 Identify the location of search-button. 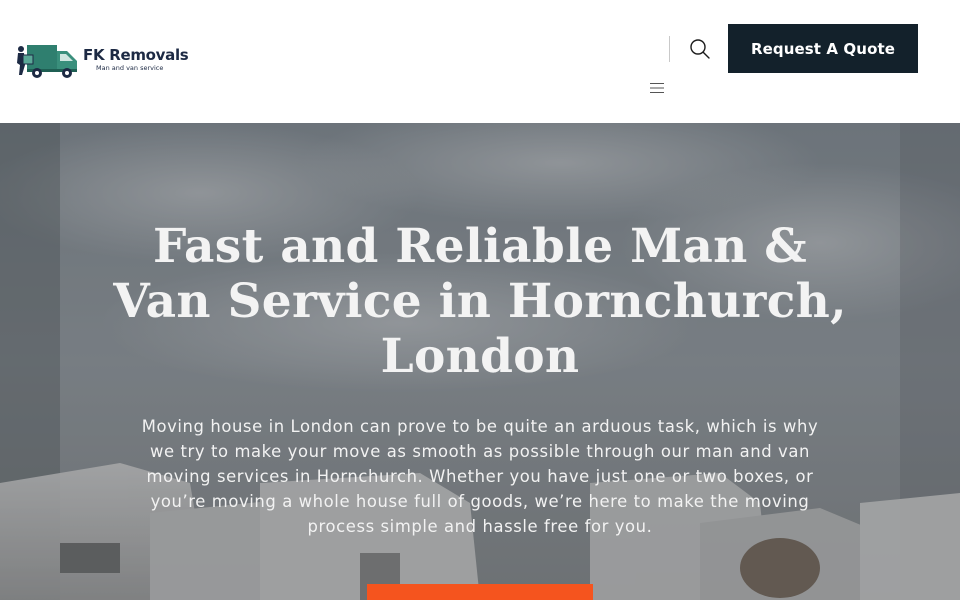
(700, 49).